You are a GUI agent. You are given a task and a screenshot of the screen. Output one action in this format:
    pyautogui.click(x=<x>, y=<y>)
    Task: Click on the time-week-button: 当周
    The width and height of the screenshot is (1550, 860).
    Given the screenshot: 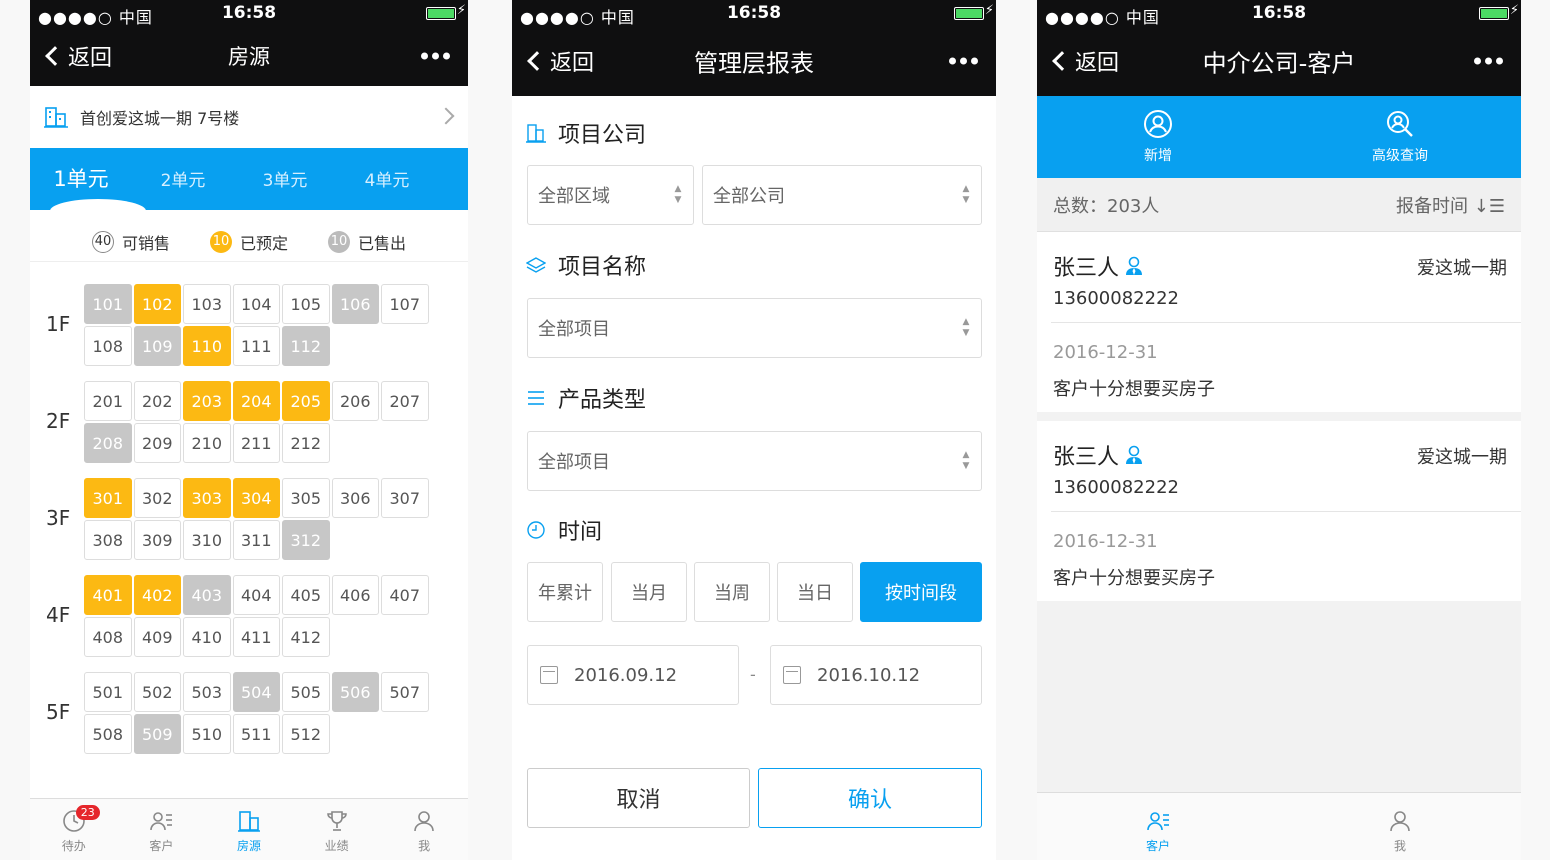 What is the action you would take?
    pyautogui.click(x=732, y=592)
    